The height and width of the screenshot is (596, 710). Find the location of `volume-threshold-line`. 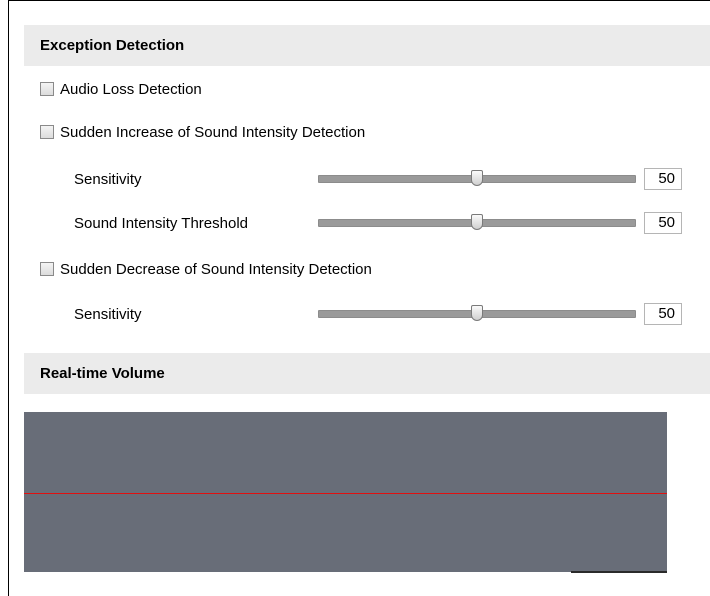

volume-threshold-line is located at coordinates (345, 493).